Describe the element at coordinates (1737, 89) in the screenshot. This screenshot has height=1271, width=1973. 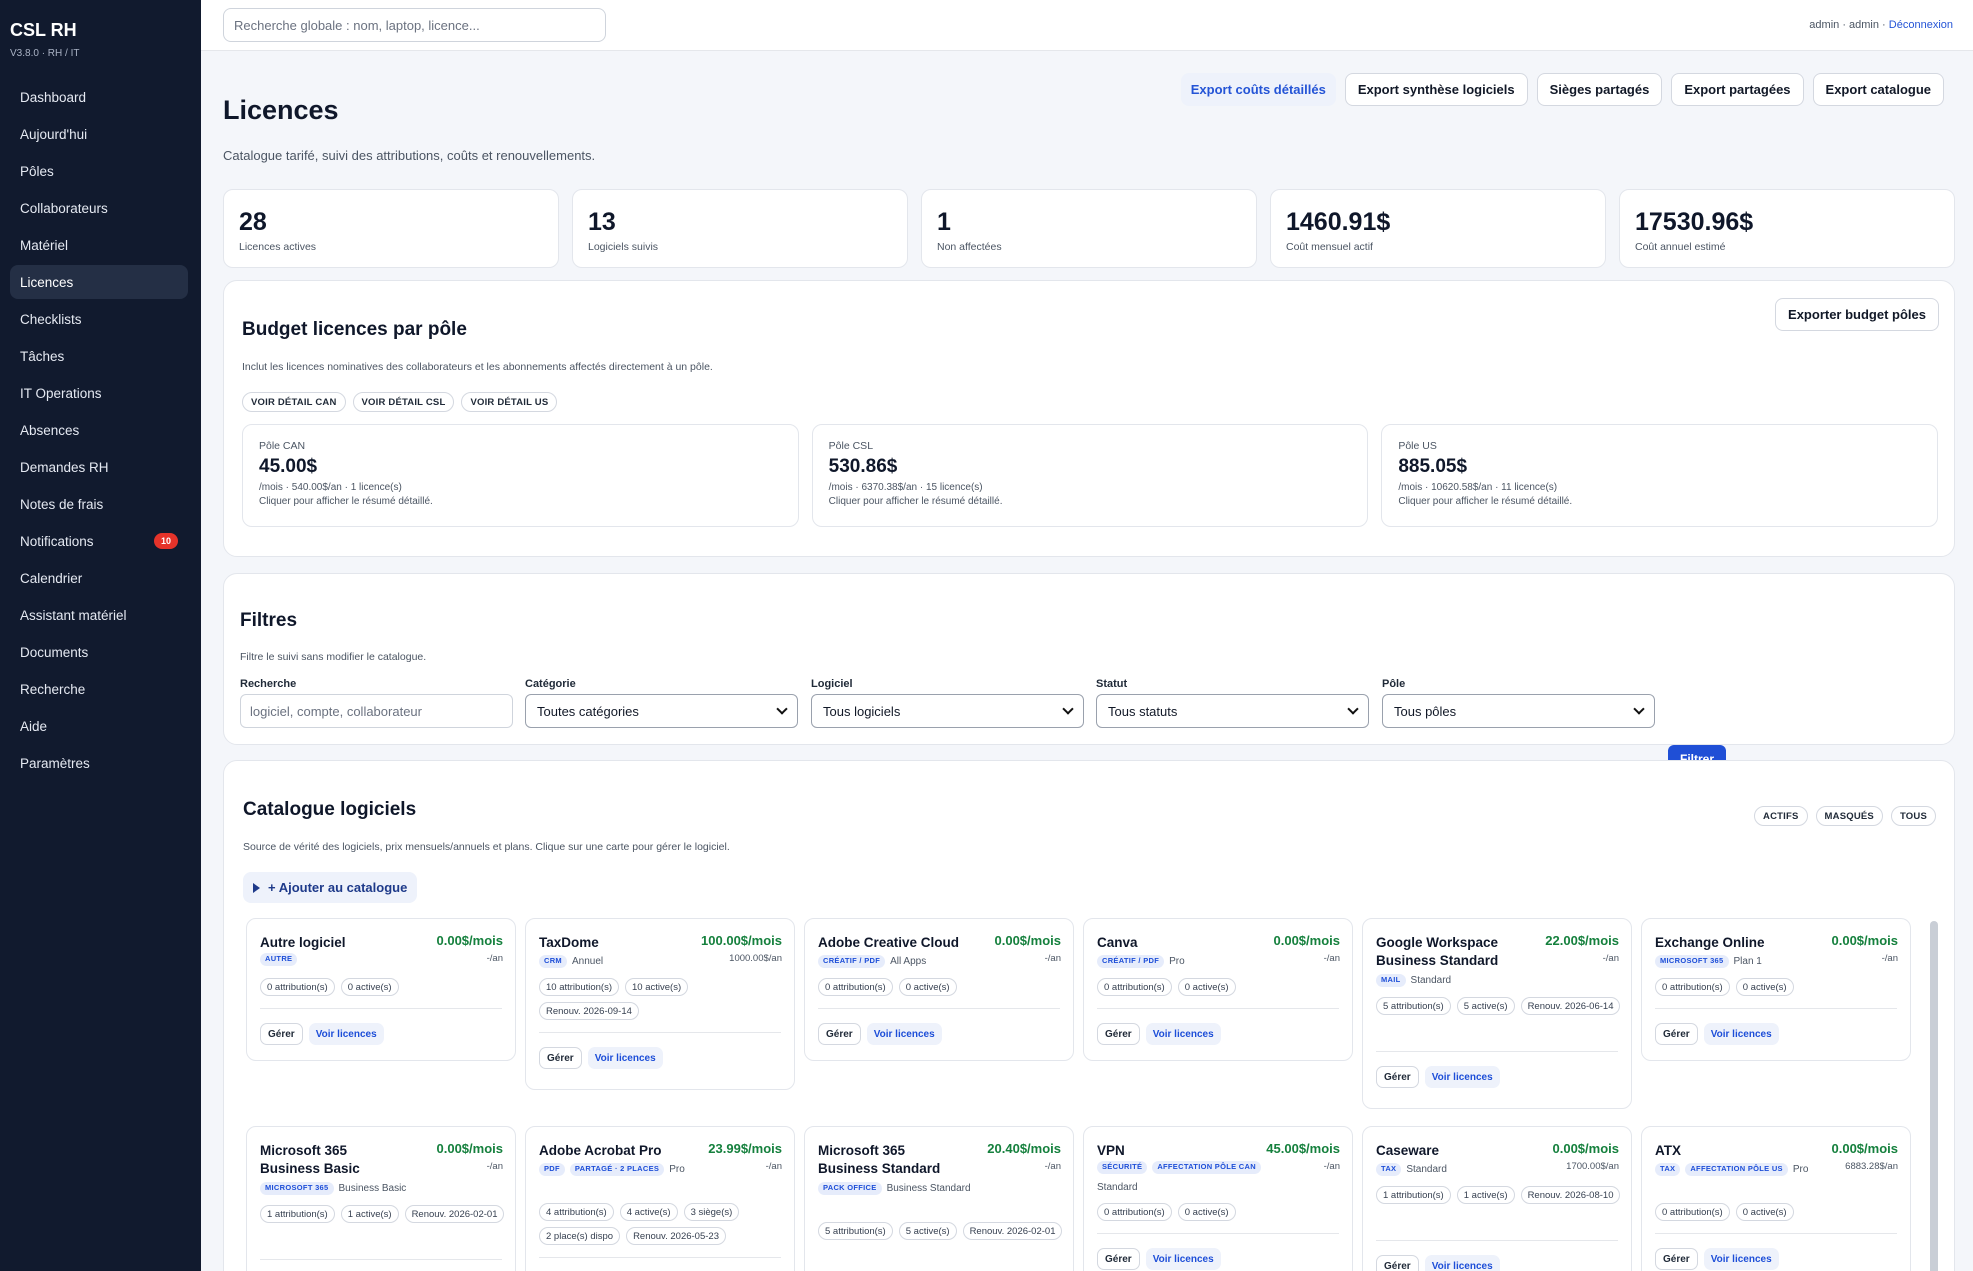
I see `export-shared-button: Export partagées` at that location.